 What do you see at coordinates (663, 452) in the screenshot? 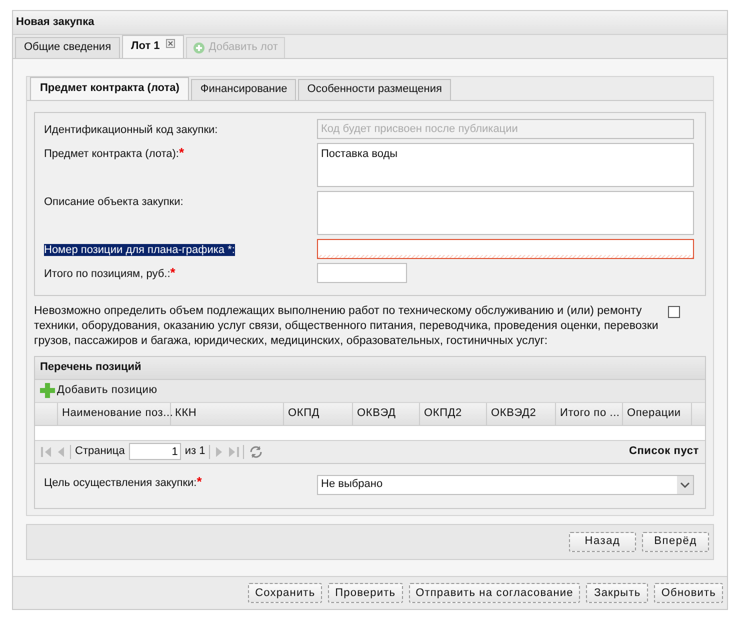
I see `status-text: Список пуст` at bounding box center [663, 452].